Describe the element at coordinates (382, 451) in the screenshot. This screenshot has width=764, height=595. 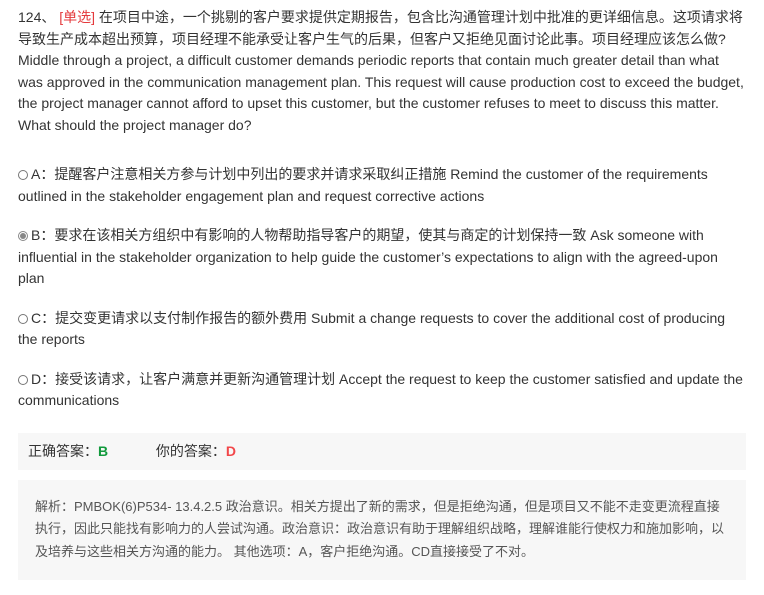
I see `answer-bar: 正确答案：B 你的答案：D` at that location.